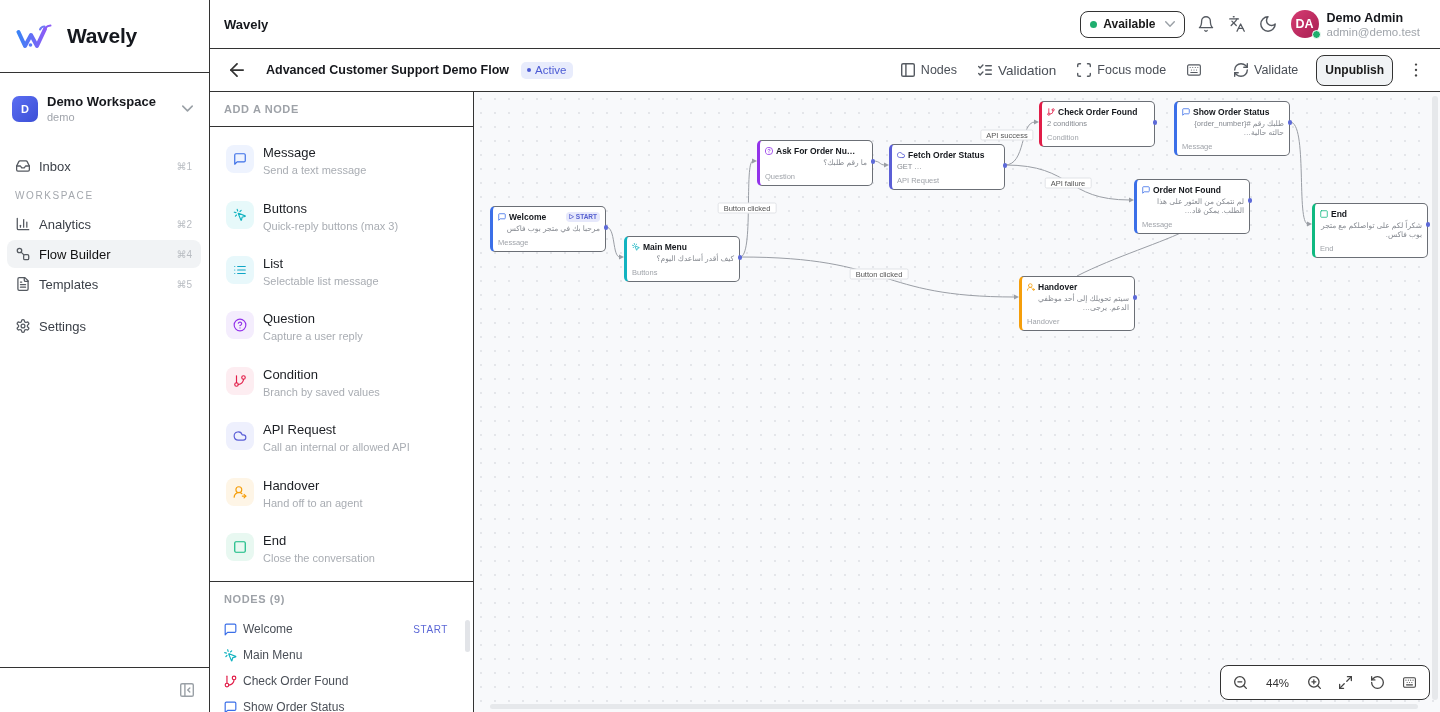  What do you see at coordinates (1231, 111) in the screenshot?
I see `node-title: Show Order Status` at bounding box center [1231, 111].